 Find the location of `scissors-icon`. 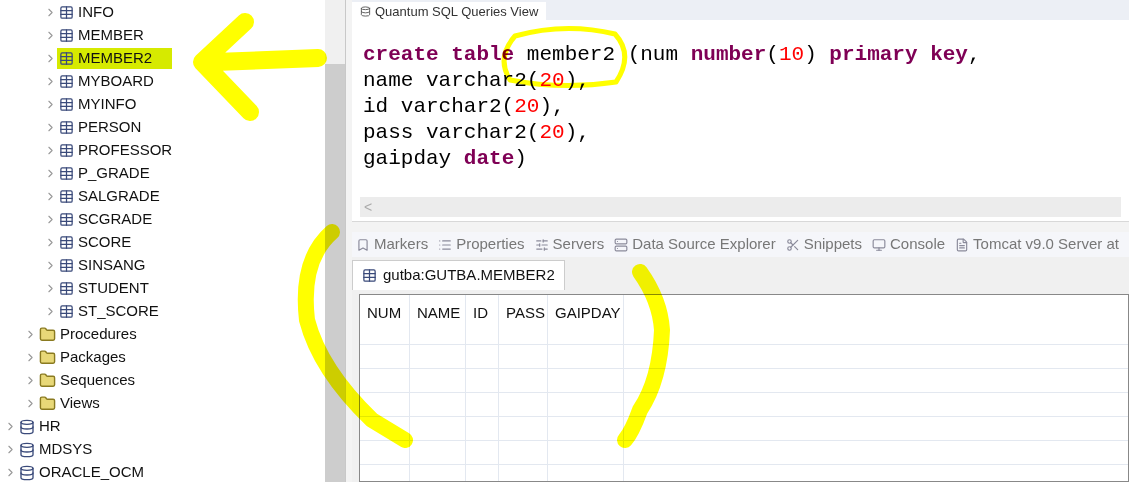

scissors-icon is located at coordinates (792, 244).